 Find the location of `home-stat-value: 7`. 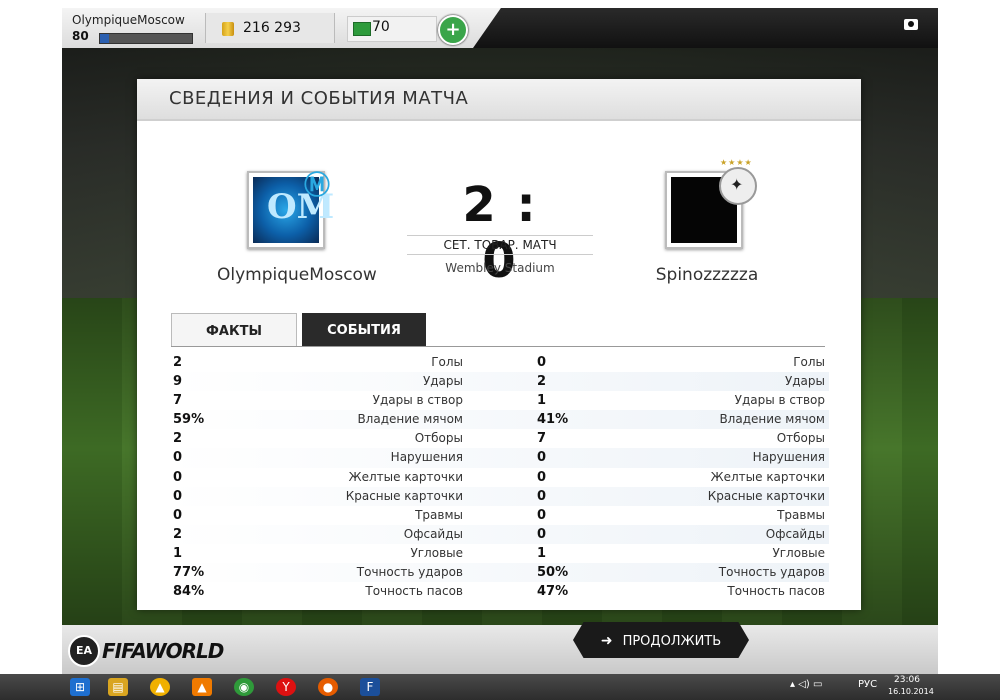

home-stat-value: 7 is located at coordinates (178, 401).